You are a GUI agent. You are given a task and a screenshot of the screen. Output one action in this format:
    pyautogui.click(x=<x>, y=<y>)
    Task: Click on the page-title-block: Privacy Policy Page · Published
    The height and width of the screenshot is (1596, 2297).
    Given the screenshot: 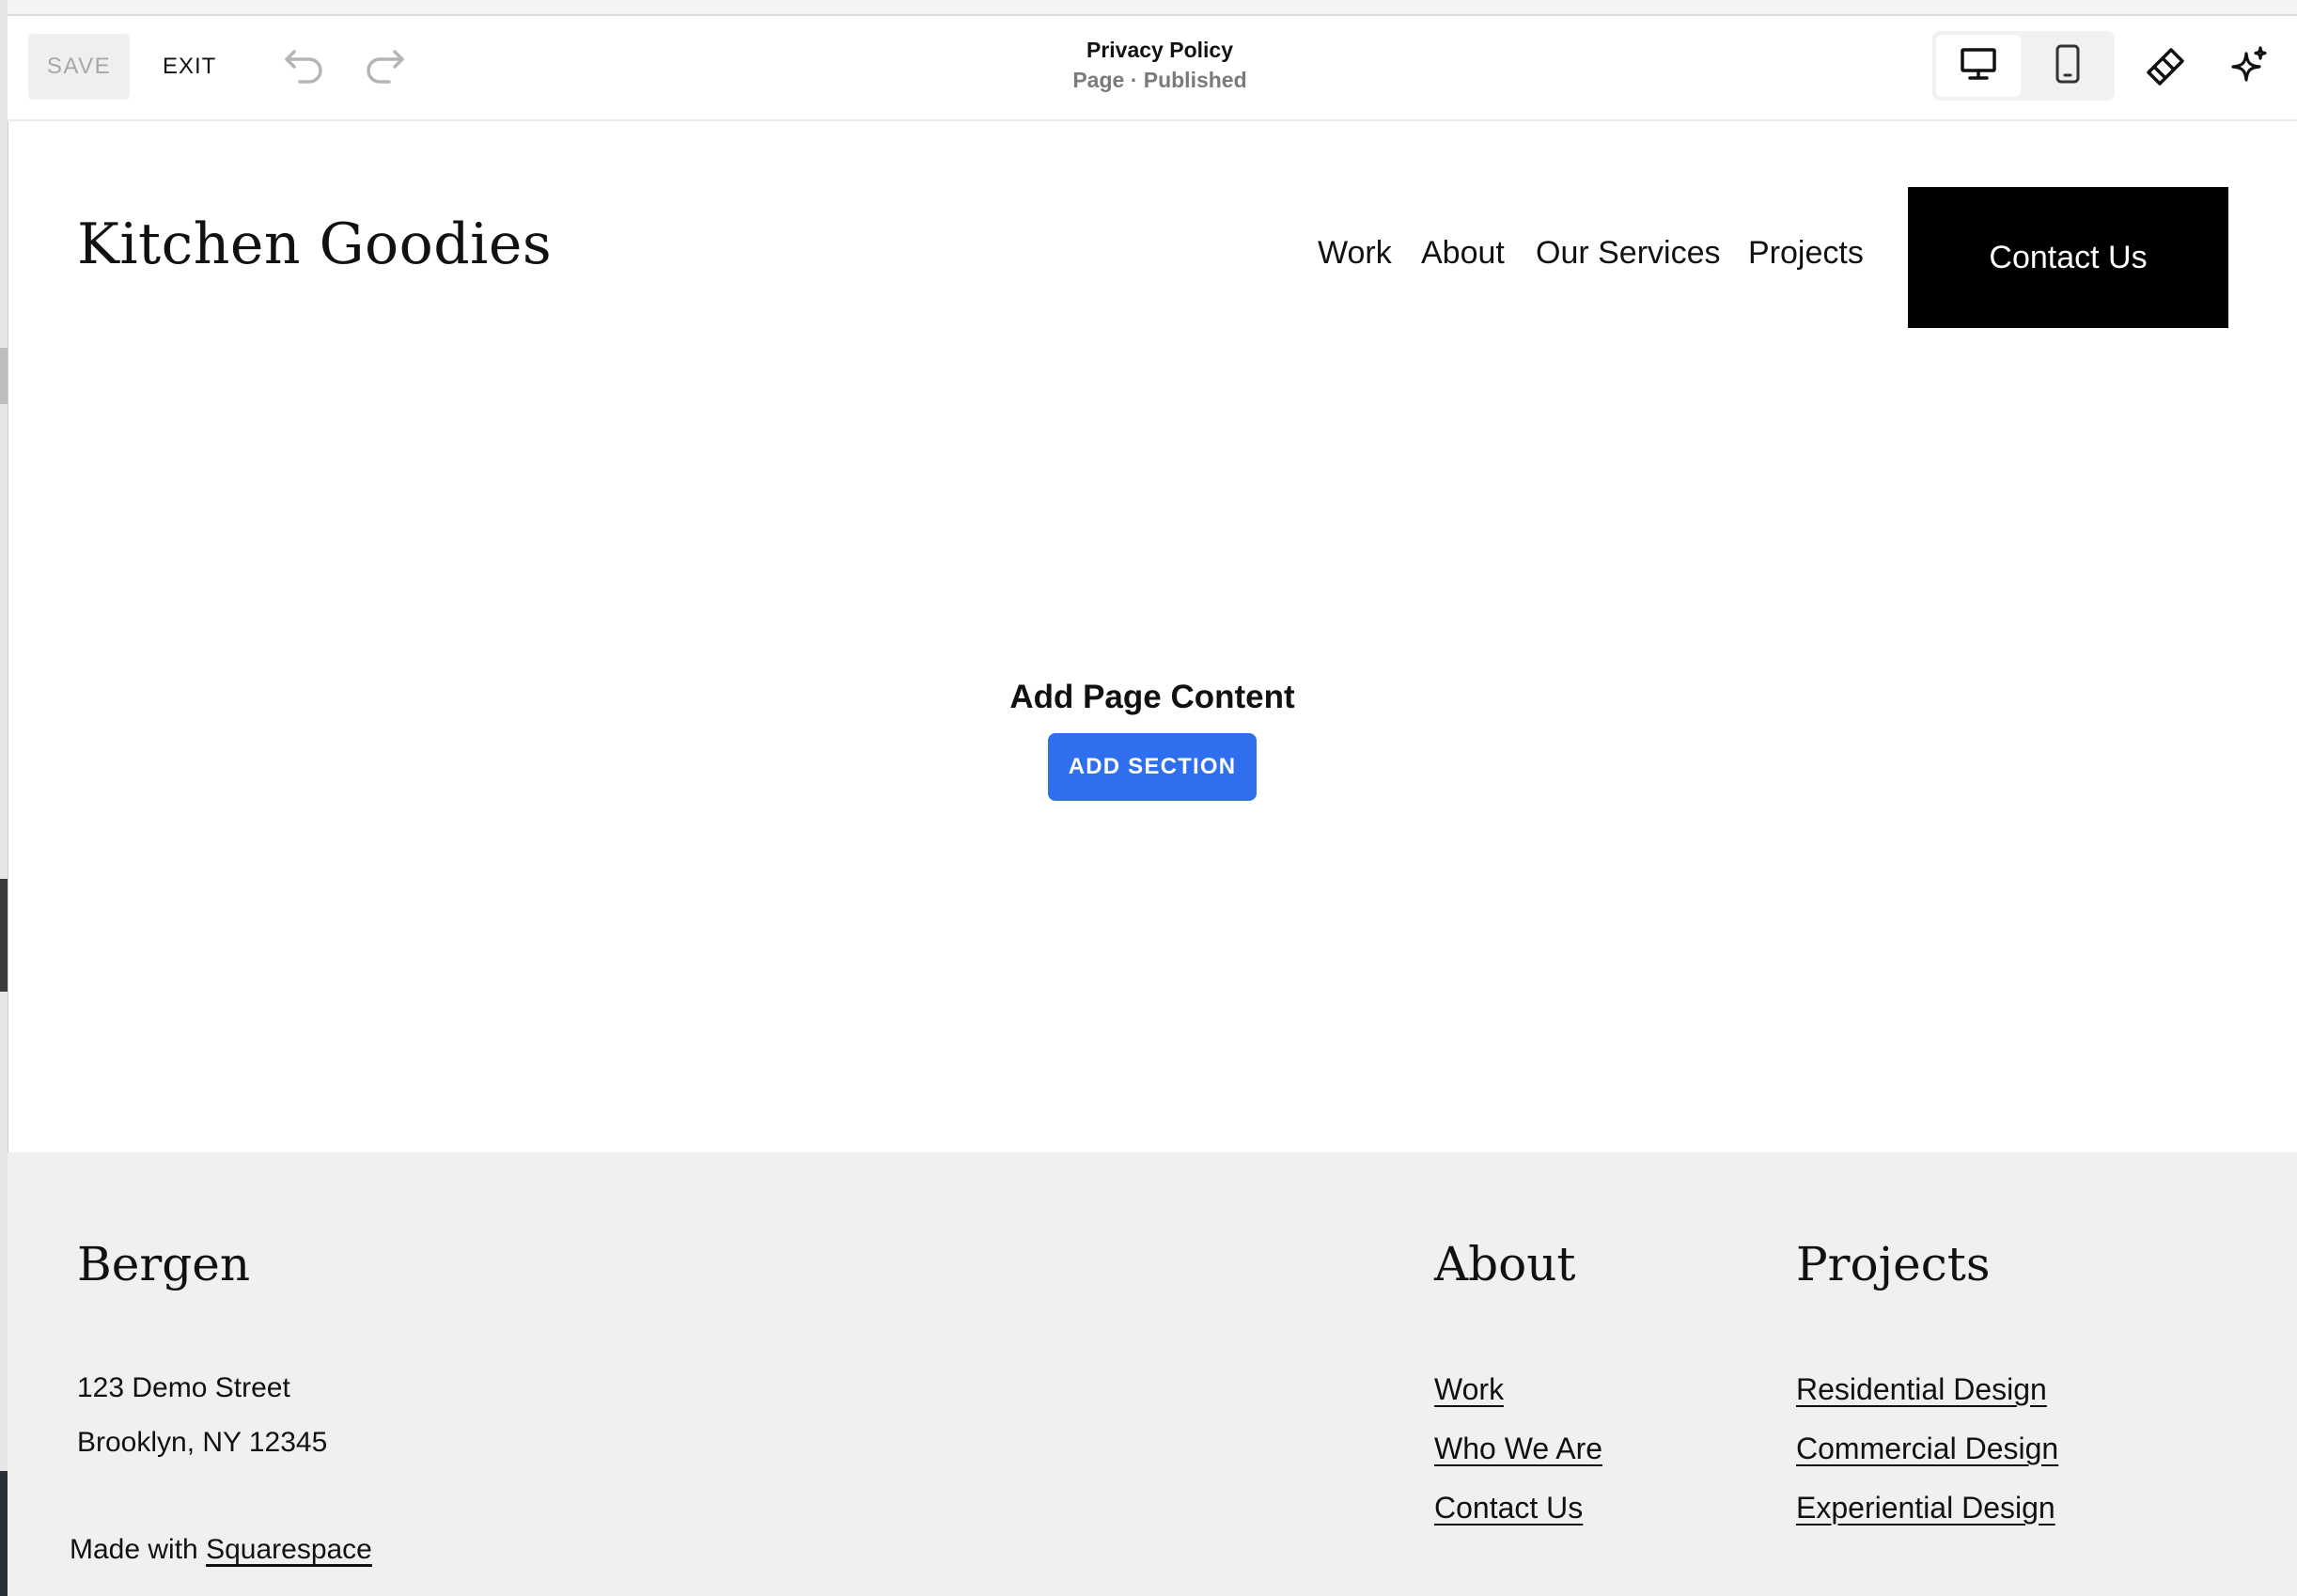 What is the action you would take?
    pyautogui.click(x=1160, y=65)
    